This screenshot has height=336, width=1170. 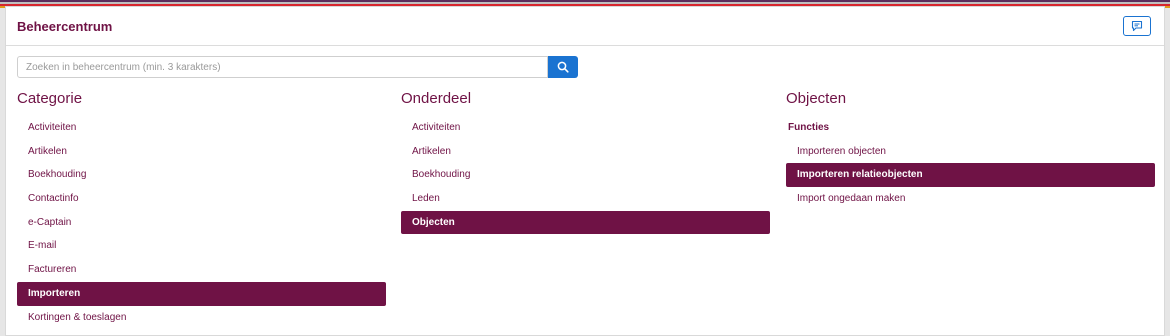 I want to click on onderdeel-item-active: Objecten, so click(x=585, y=222).